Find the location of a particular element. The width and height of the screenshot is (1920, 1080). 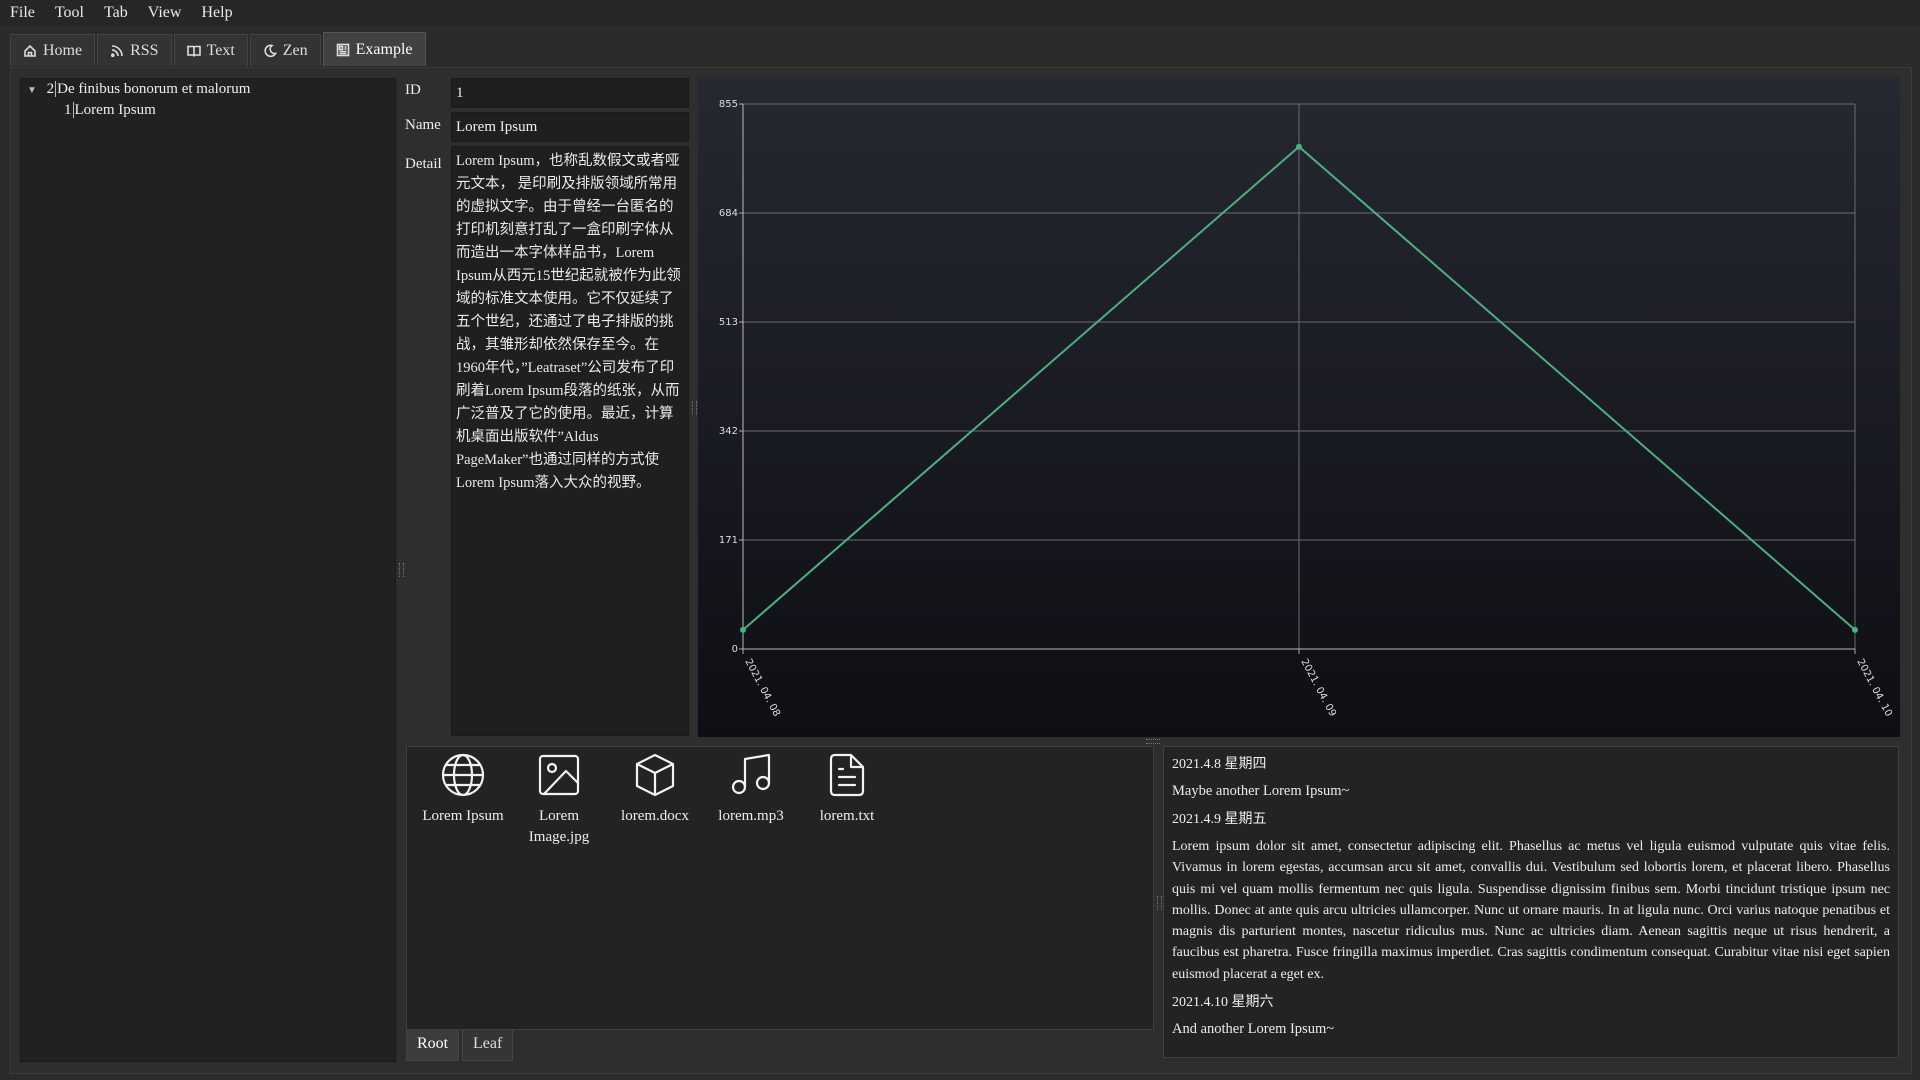

id-label: ID is located at coordinates (413, 90).